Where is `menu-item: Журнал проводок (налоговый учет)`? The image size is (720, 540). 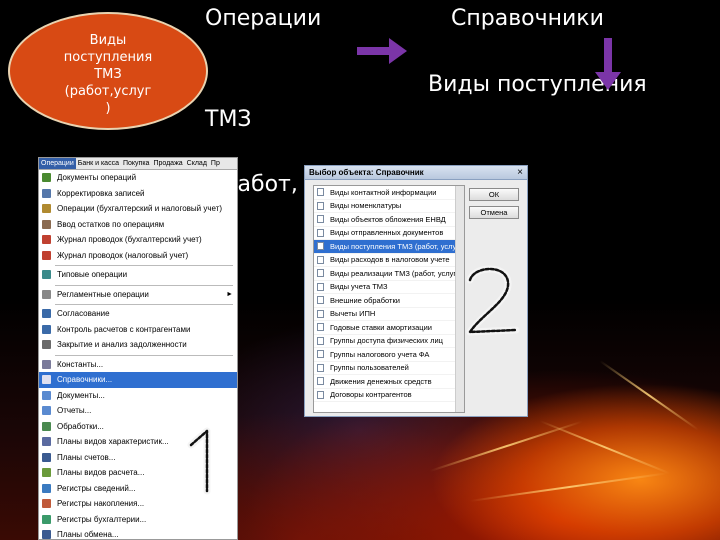
menu-item: Журнал проводок (налоговый учет) is located at coordinates (138, 256).